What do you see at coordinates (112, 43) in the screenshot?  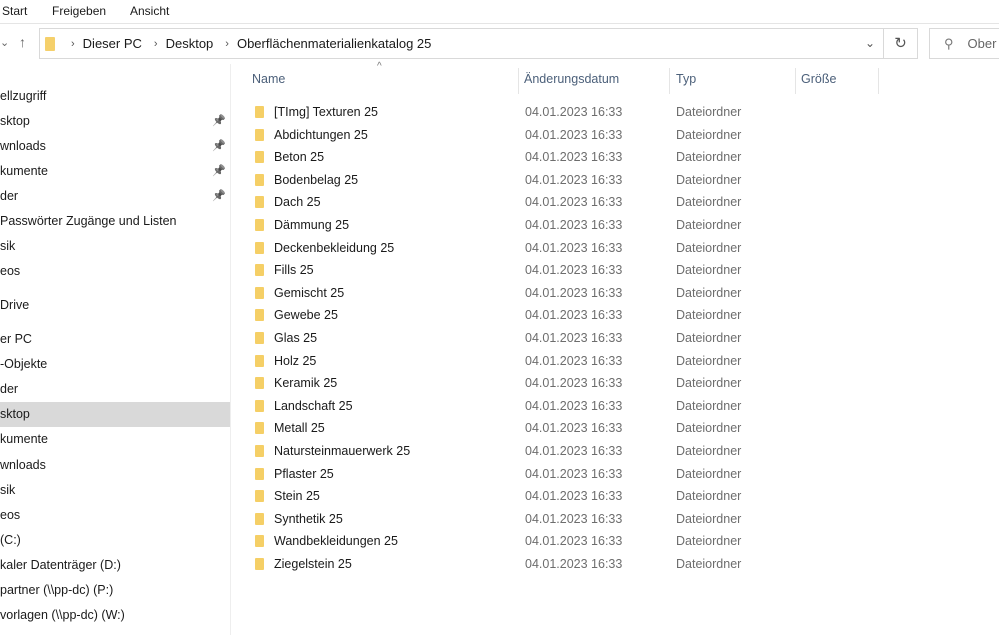 I see `breadcrumb-dieser-pc: Dieser PC` at bounding box center [112, 43].